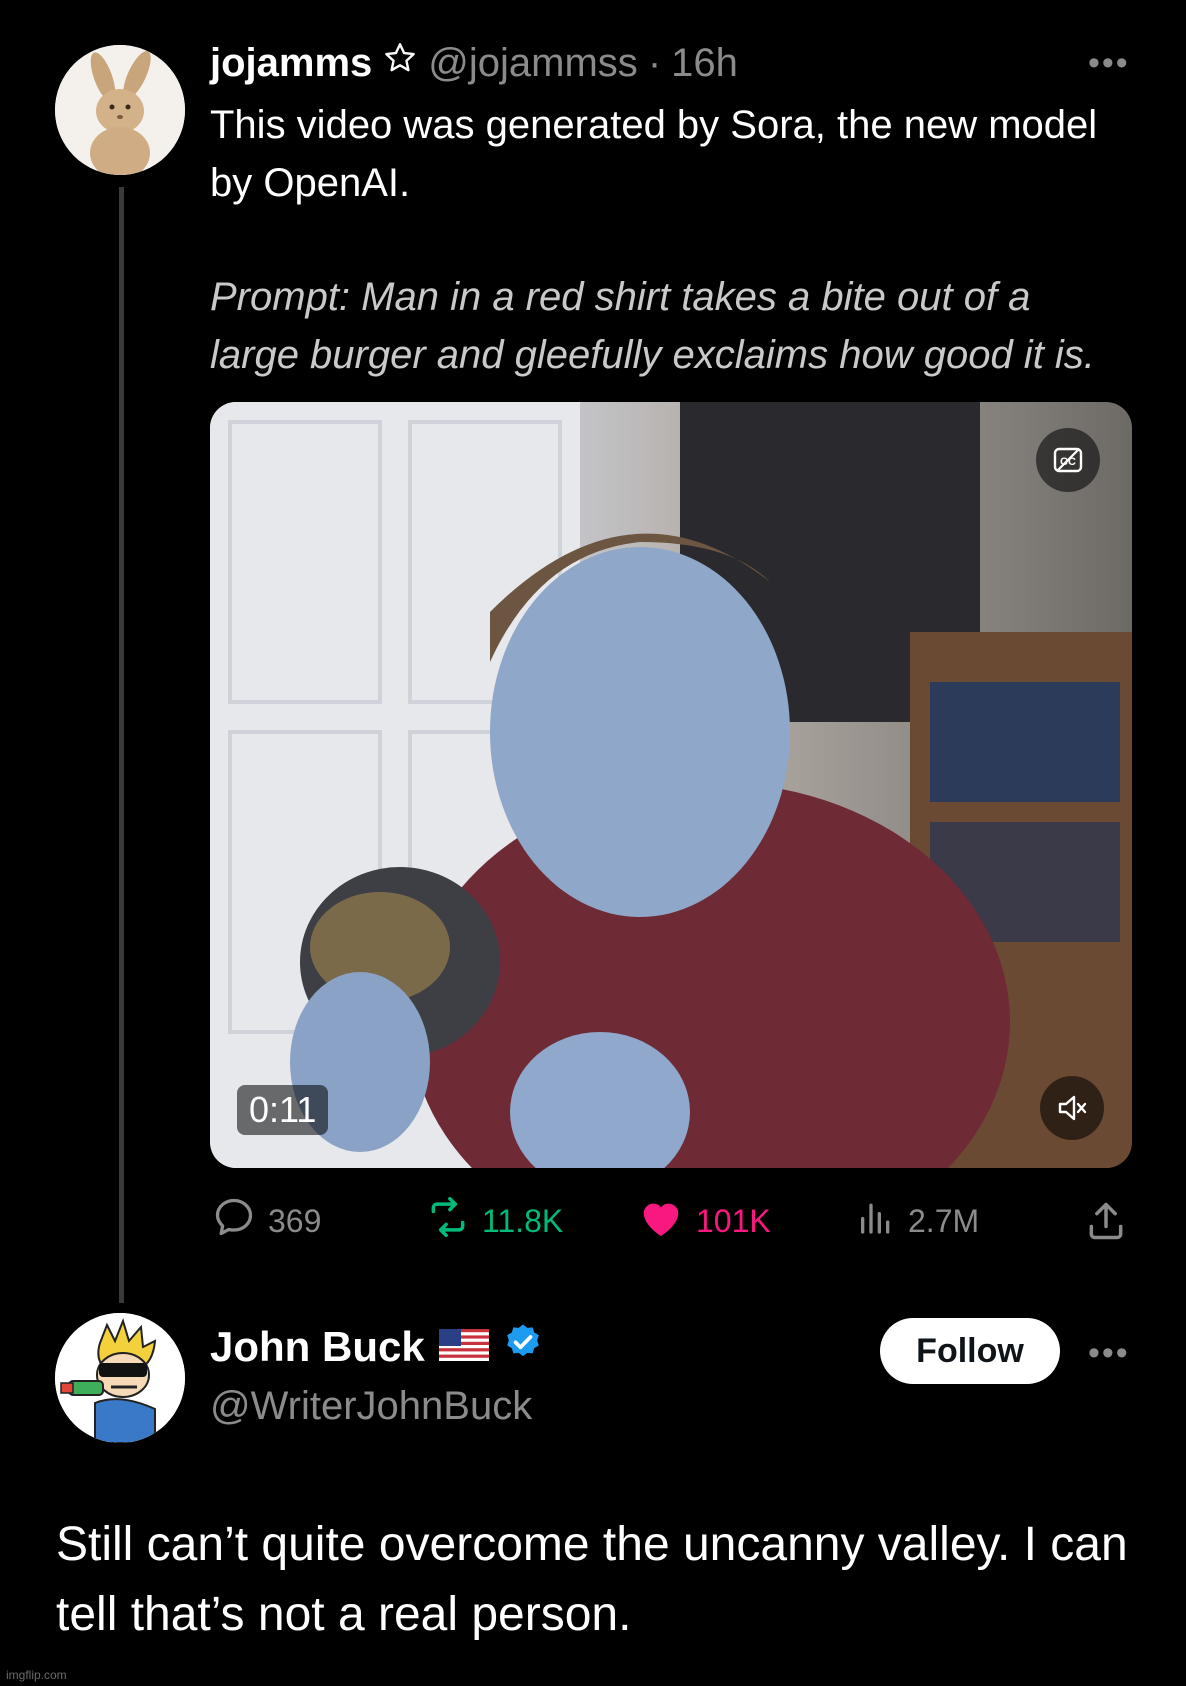  What do you see at coordinates (523, 1220) in the screenshot?
I see `repost-count: 11.8K` at bounding box center [523, 1220].